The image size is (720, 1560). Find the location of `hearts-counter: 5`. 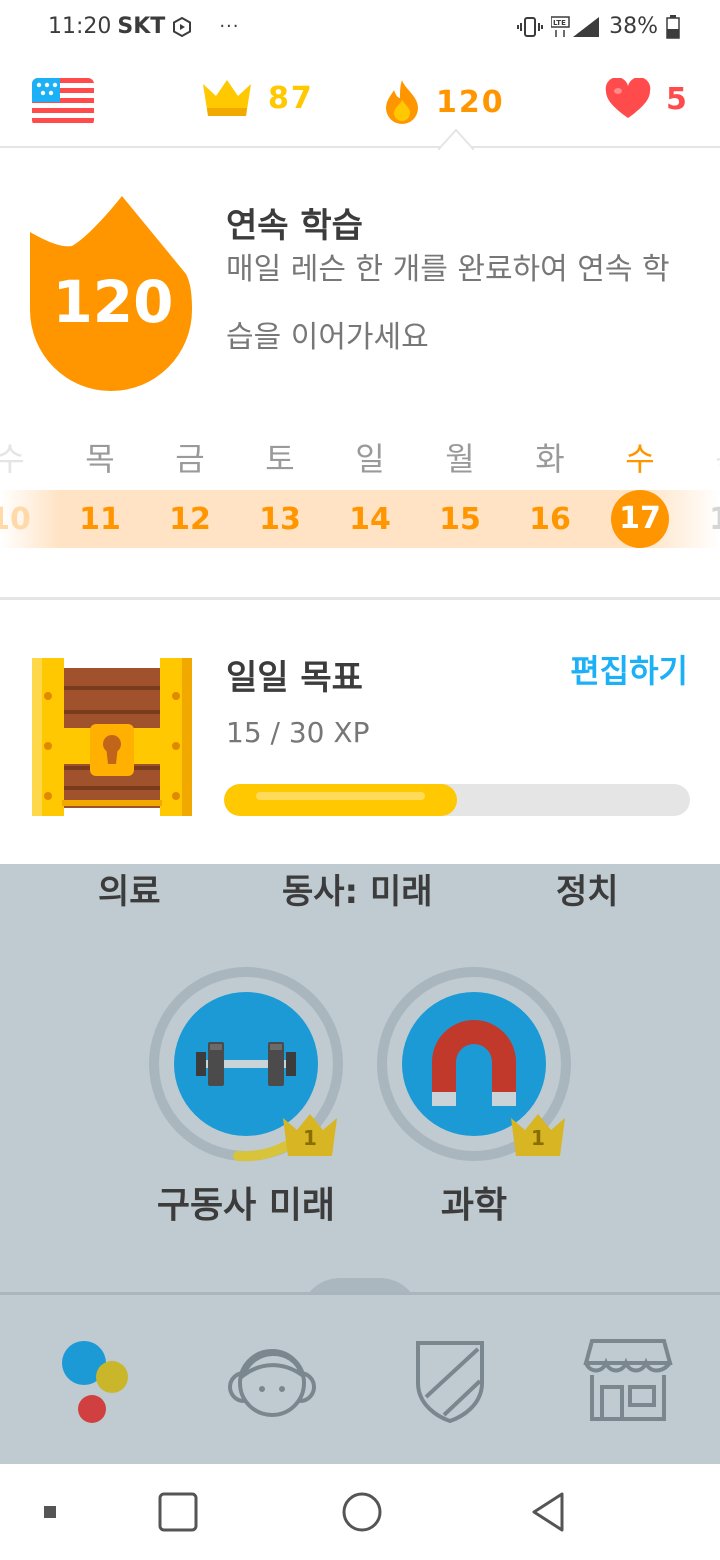

hearts-counter: 5 is located at coordinates (646, 99).